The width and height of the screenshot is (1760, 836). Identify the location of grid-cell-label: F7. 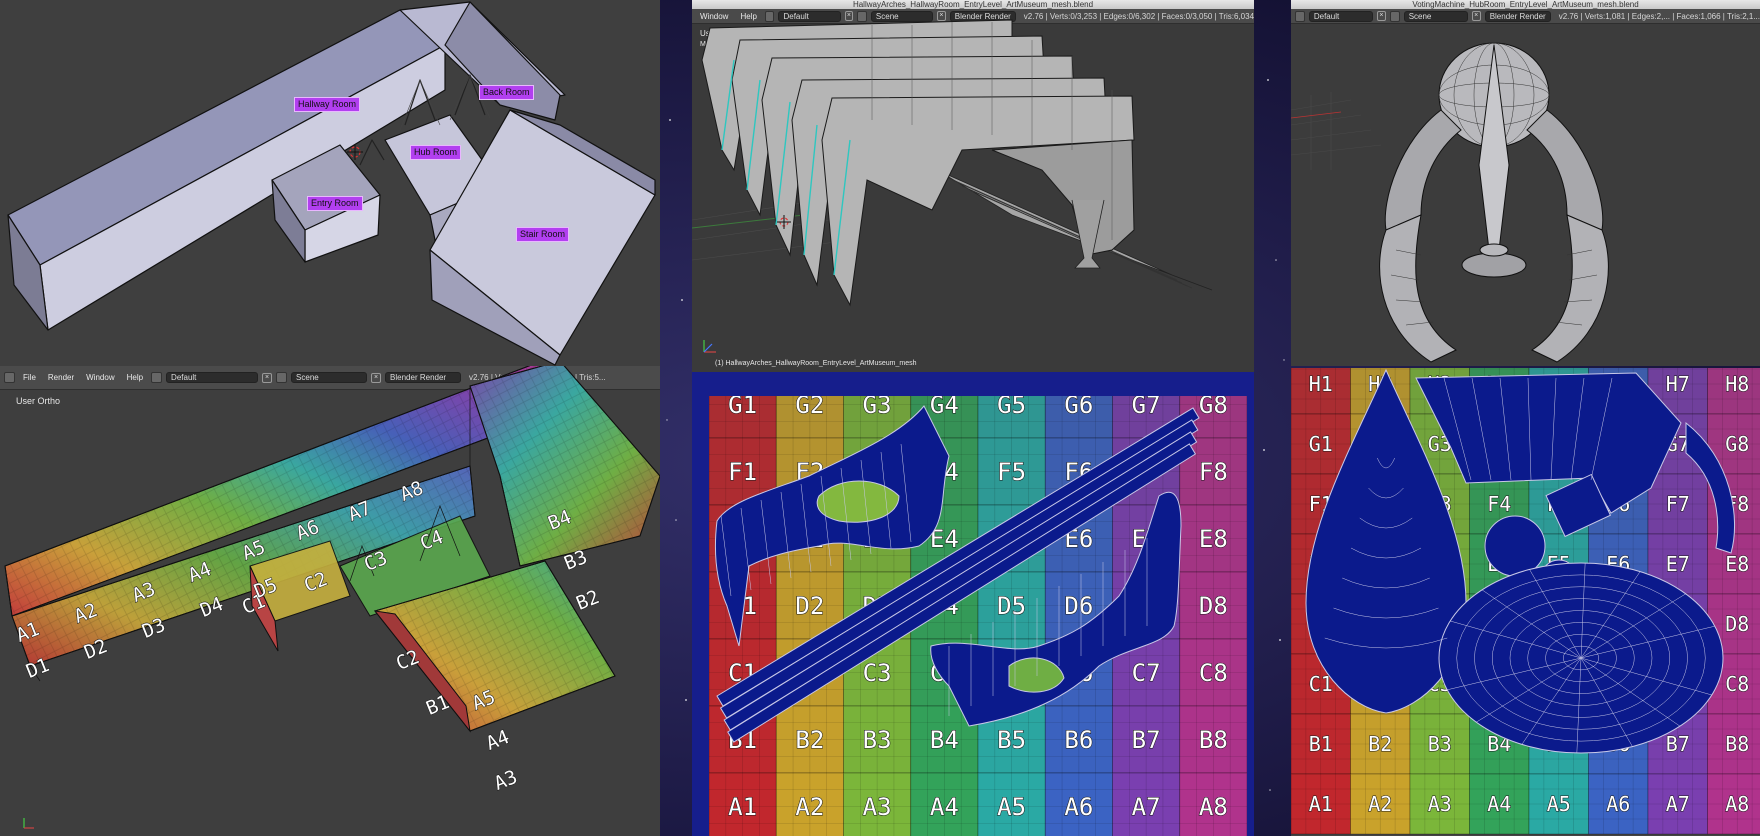
(1678, 504).